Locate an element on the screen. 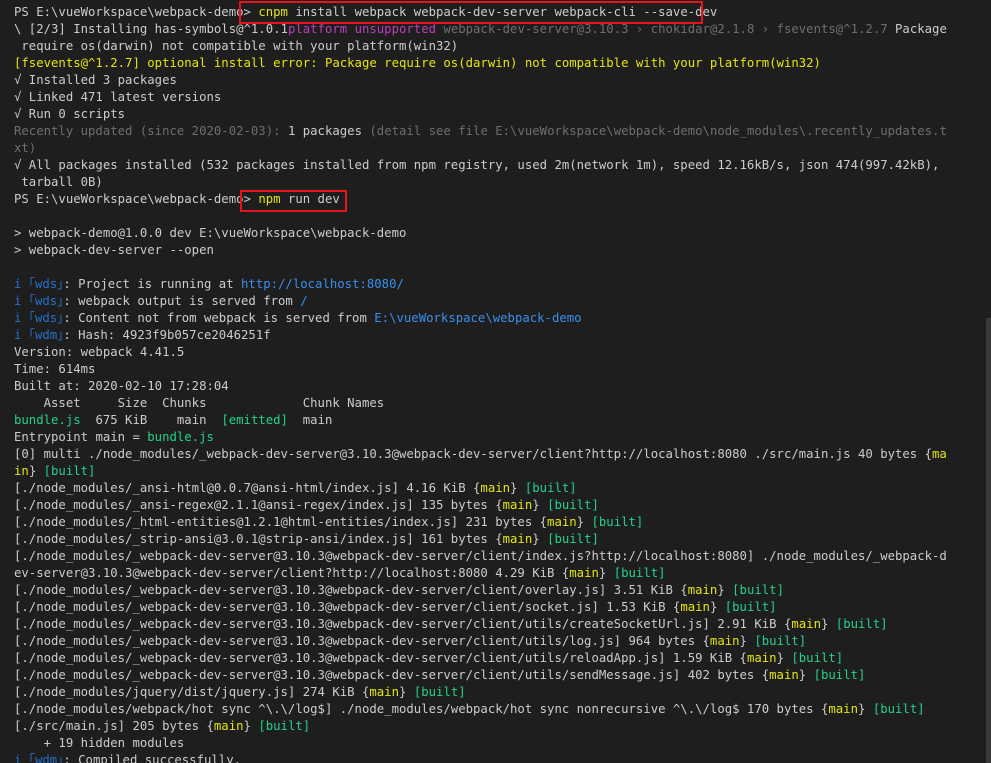 Image resolution: width=991 pixels, height=763 pixels. terminal-text: \ [2/3] Installing has-symbols@^1.0.1 is located at coordinates (151, 29).